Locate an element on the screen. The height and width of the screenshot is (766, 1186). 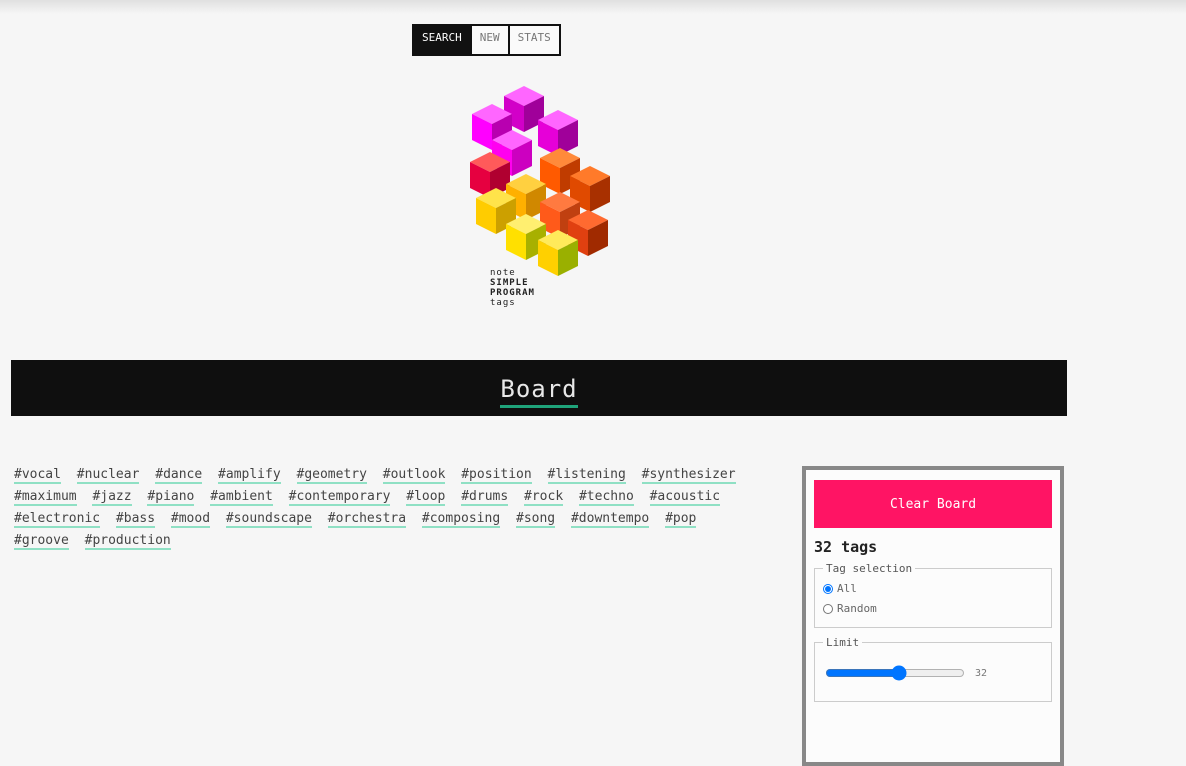
tag-selection-legend: Tag selection is located at coordinates (869, 568).